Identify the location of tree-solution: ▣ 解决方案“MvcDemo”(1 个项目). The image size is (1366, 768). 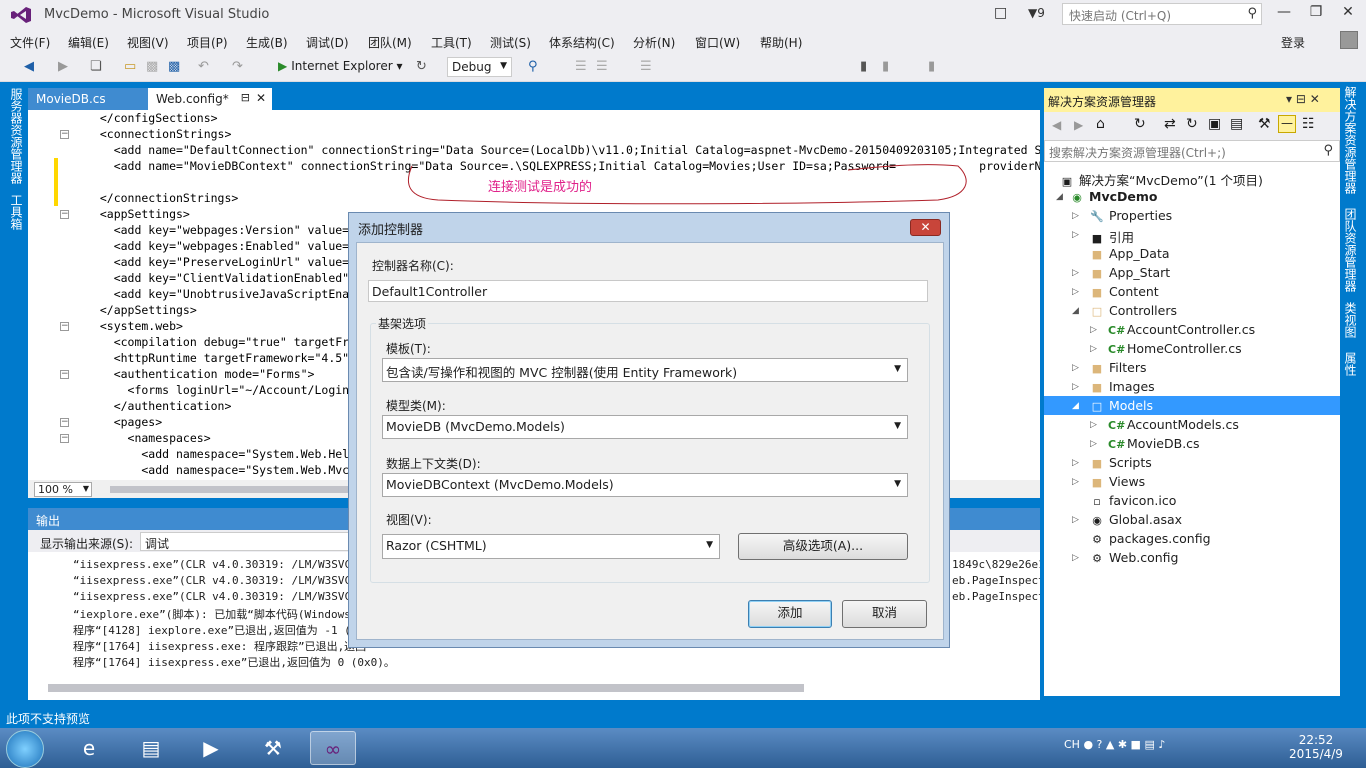
(1161, 179).